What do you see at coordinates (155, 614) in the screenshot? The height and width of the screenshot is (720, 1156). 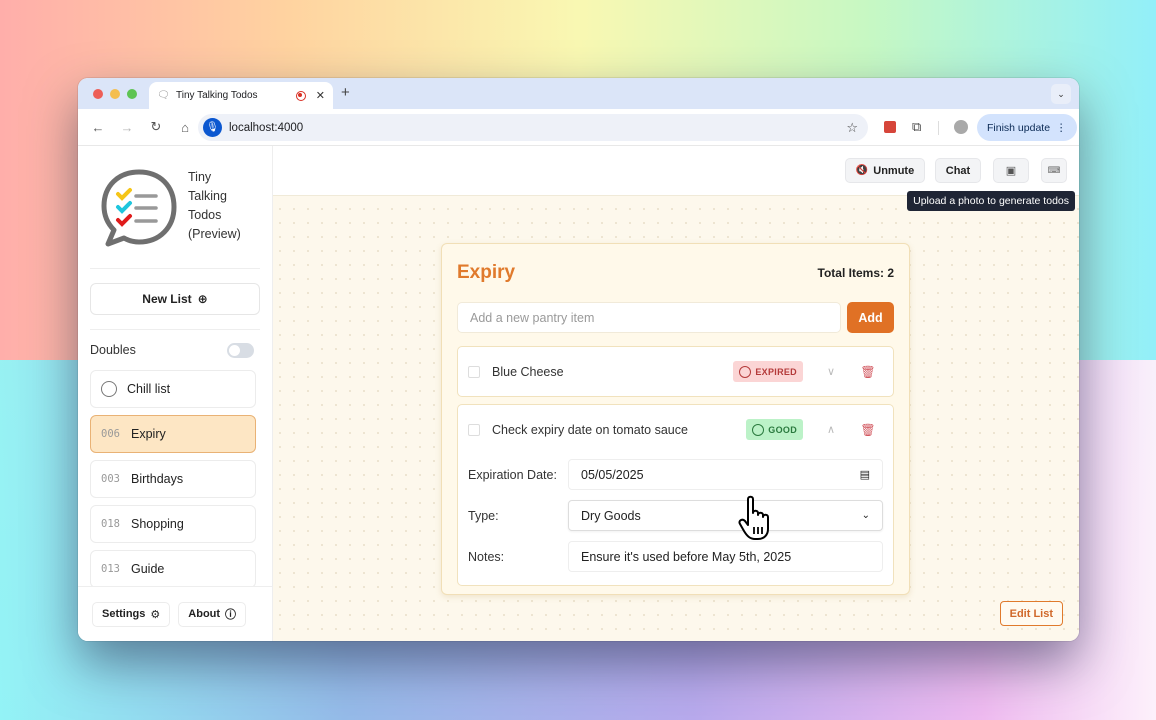 I see `gear-icon: ⚙` at bounding box center [155, 614].